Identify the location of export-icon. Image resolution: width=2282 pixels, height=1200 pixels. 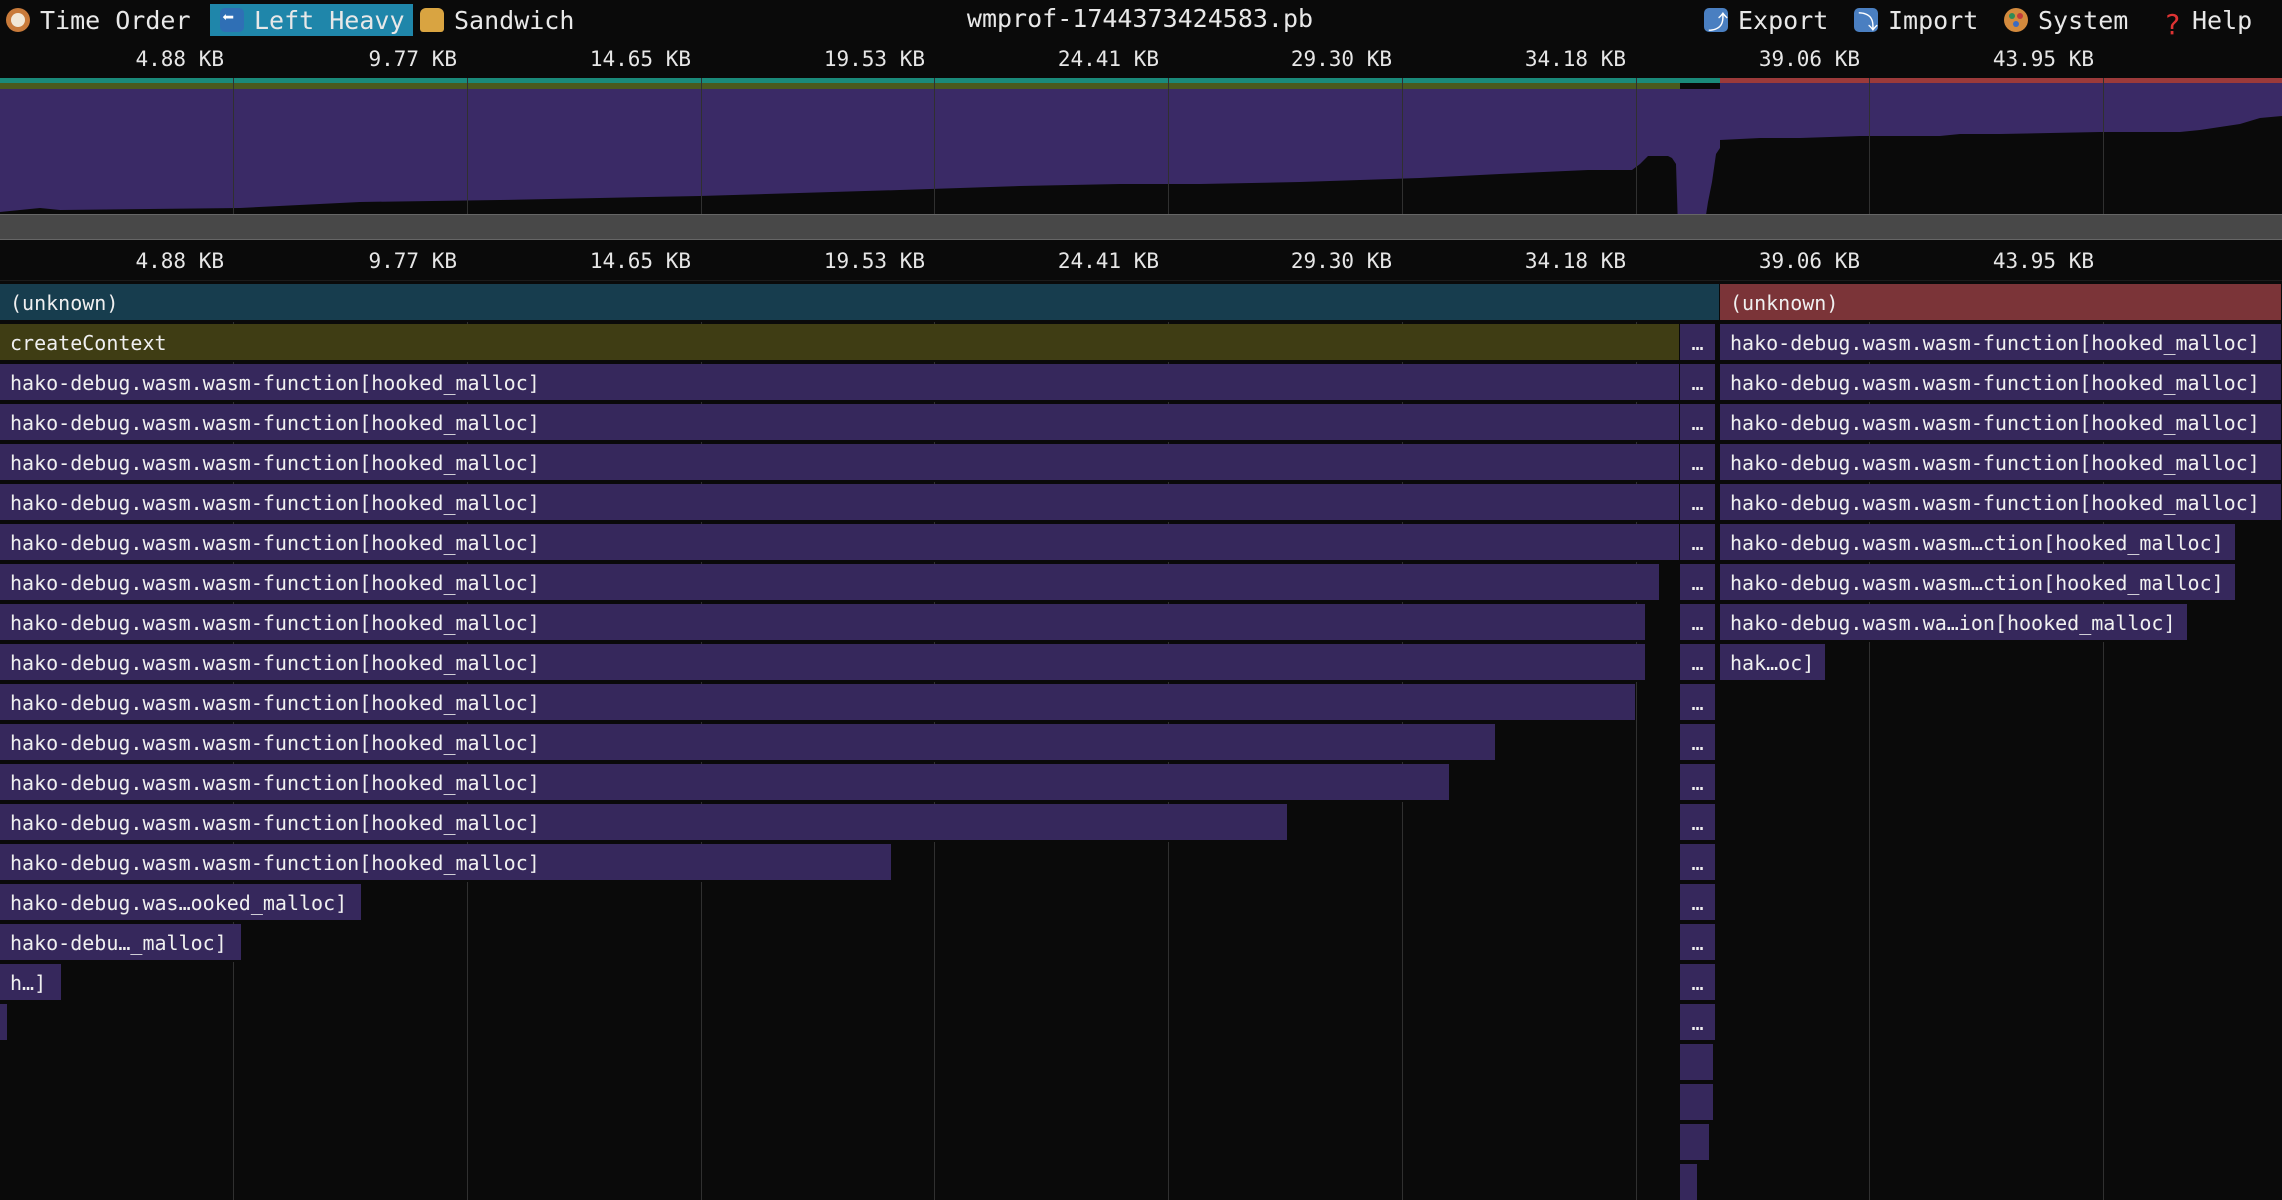
(1716, 20).